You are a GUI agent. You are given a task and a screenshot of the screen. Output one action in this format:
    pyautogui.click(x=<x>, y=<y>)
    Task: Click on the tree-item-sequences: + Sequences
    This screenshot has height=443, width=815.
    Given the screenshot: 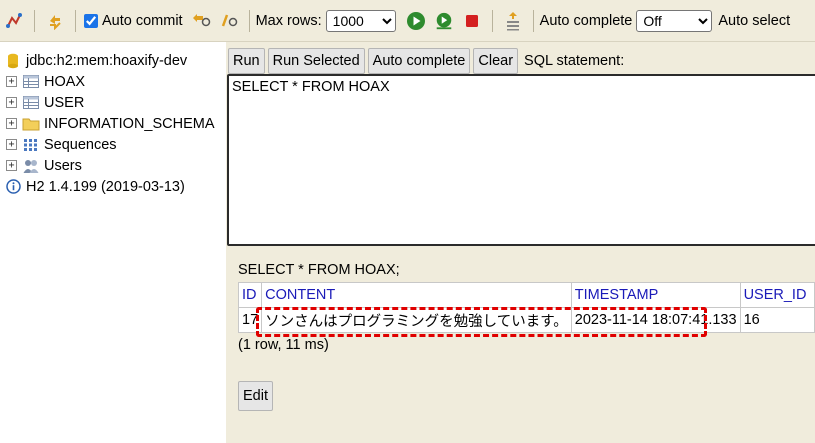 What is the action you would take?
    pyautogui.click(x=113, y=144)
    